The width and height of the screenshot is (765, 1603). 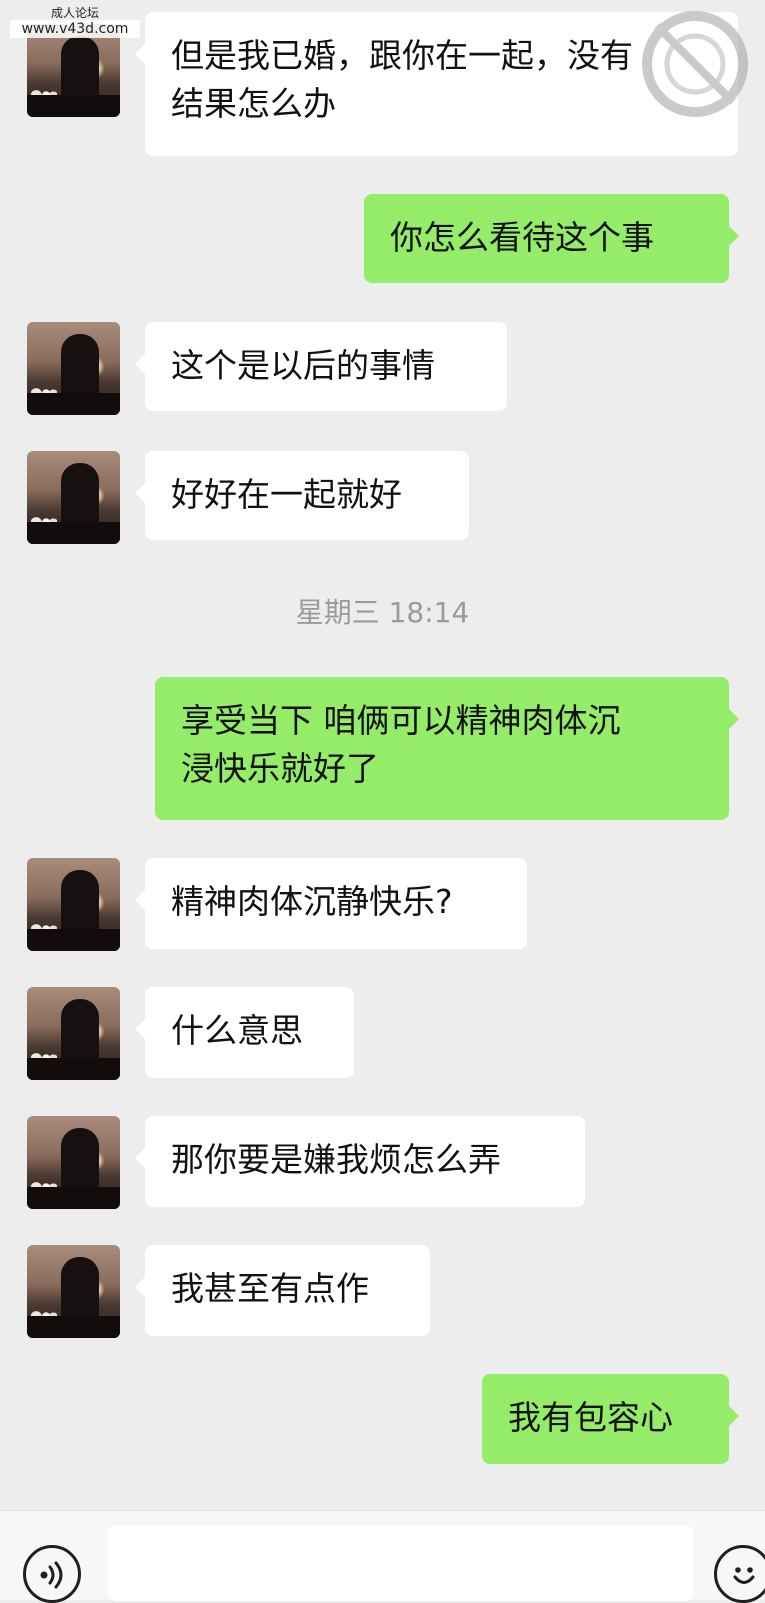 I want to click on message-timestamp: 星期三 18:14, so click(x=382, y=612).